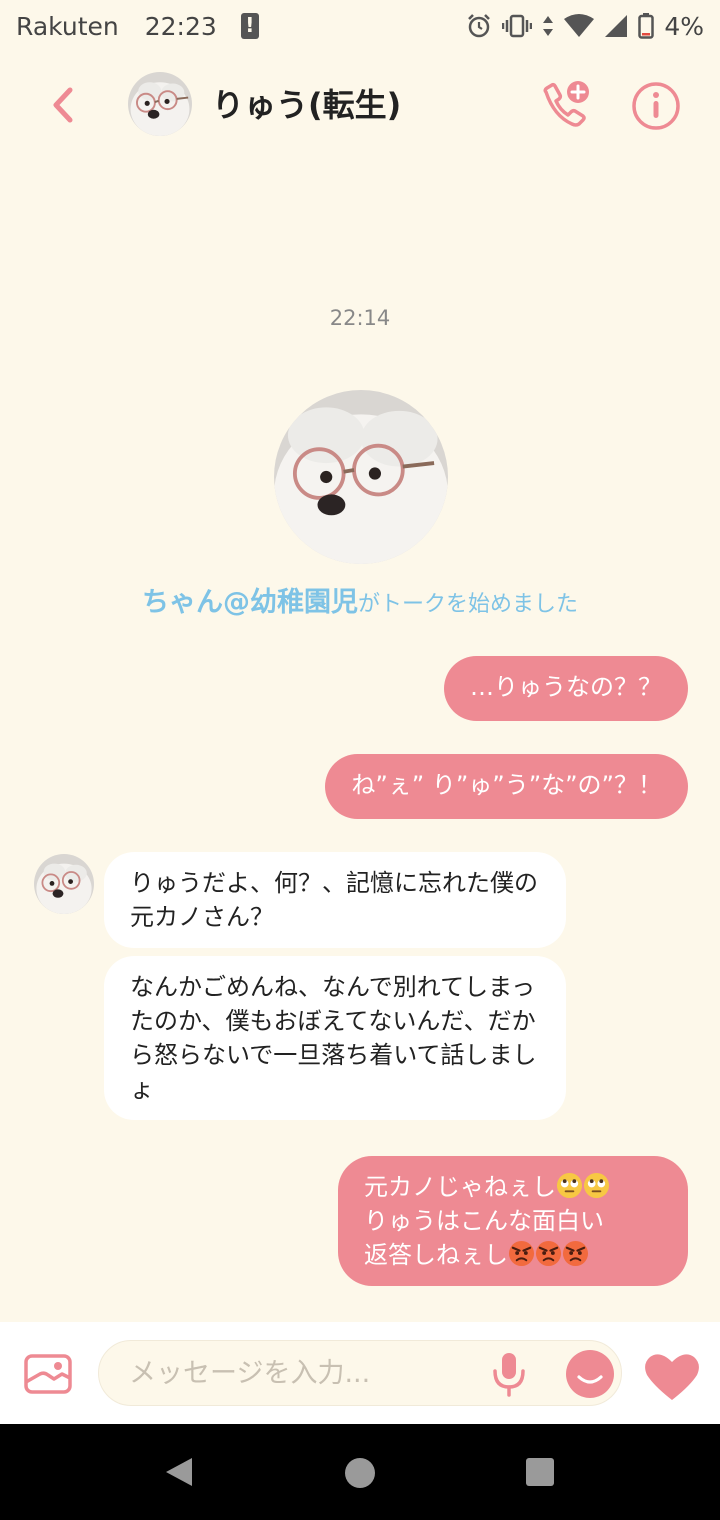 The width and height of the screenshot is (720, 1520). I want to click on message-bubble-out: …りゅうなの？？, so click(566, 688).